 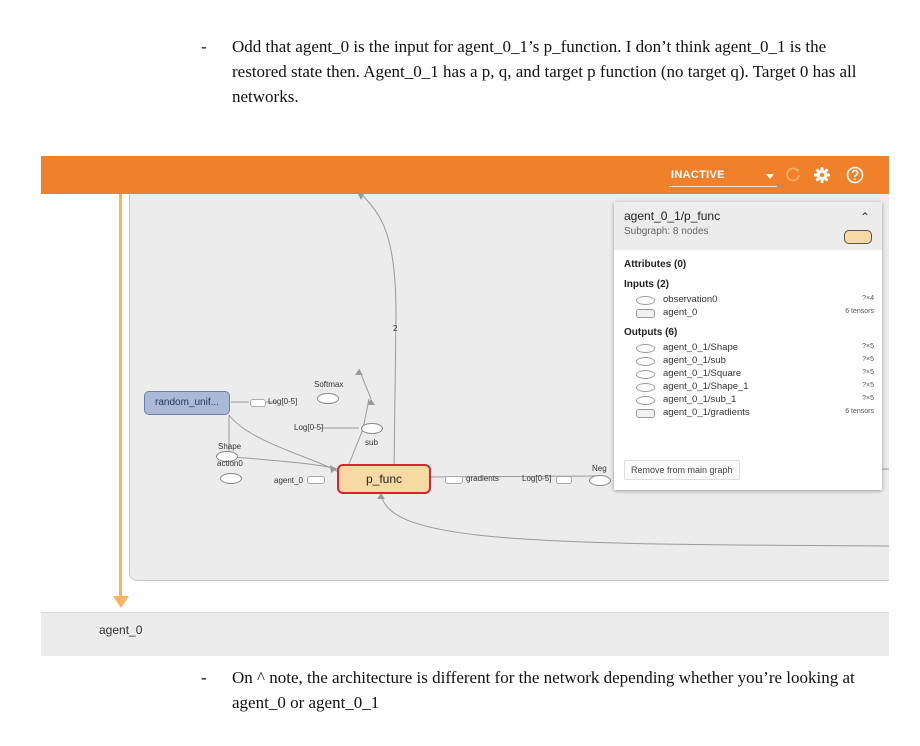 I want to click on sub-node, so click(x=372, y=428).